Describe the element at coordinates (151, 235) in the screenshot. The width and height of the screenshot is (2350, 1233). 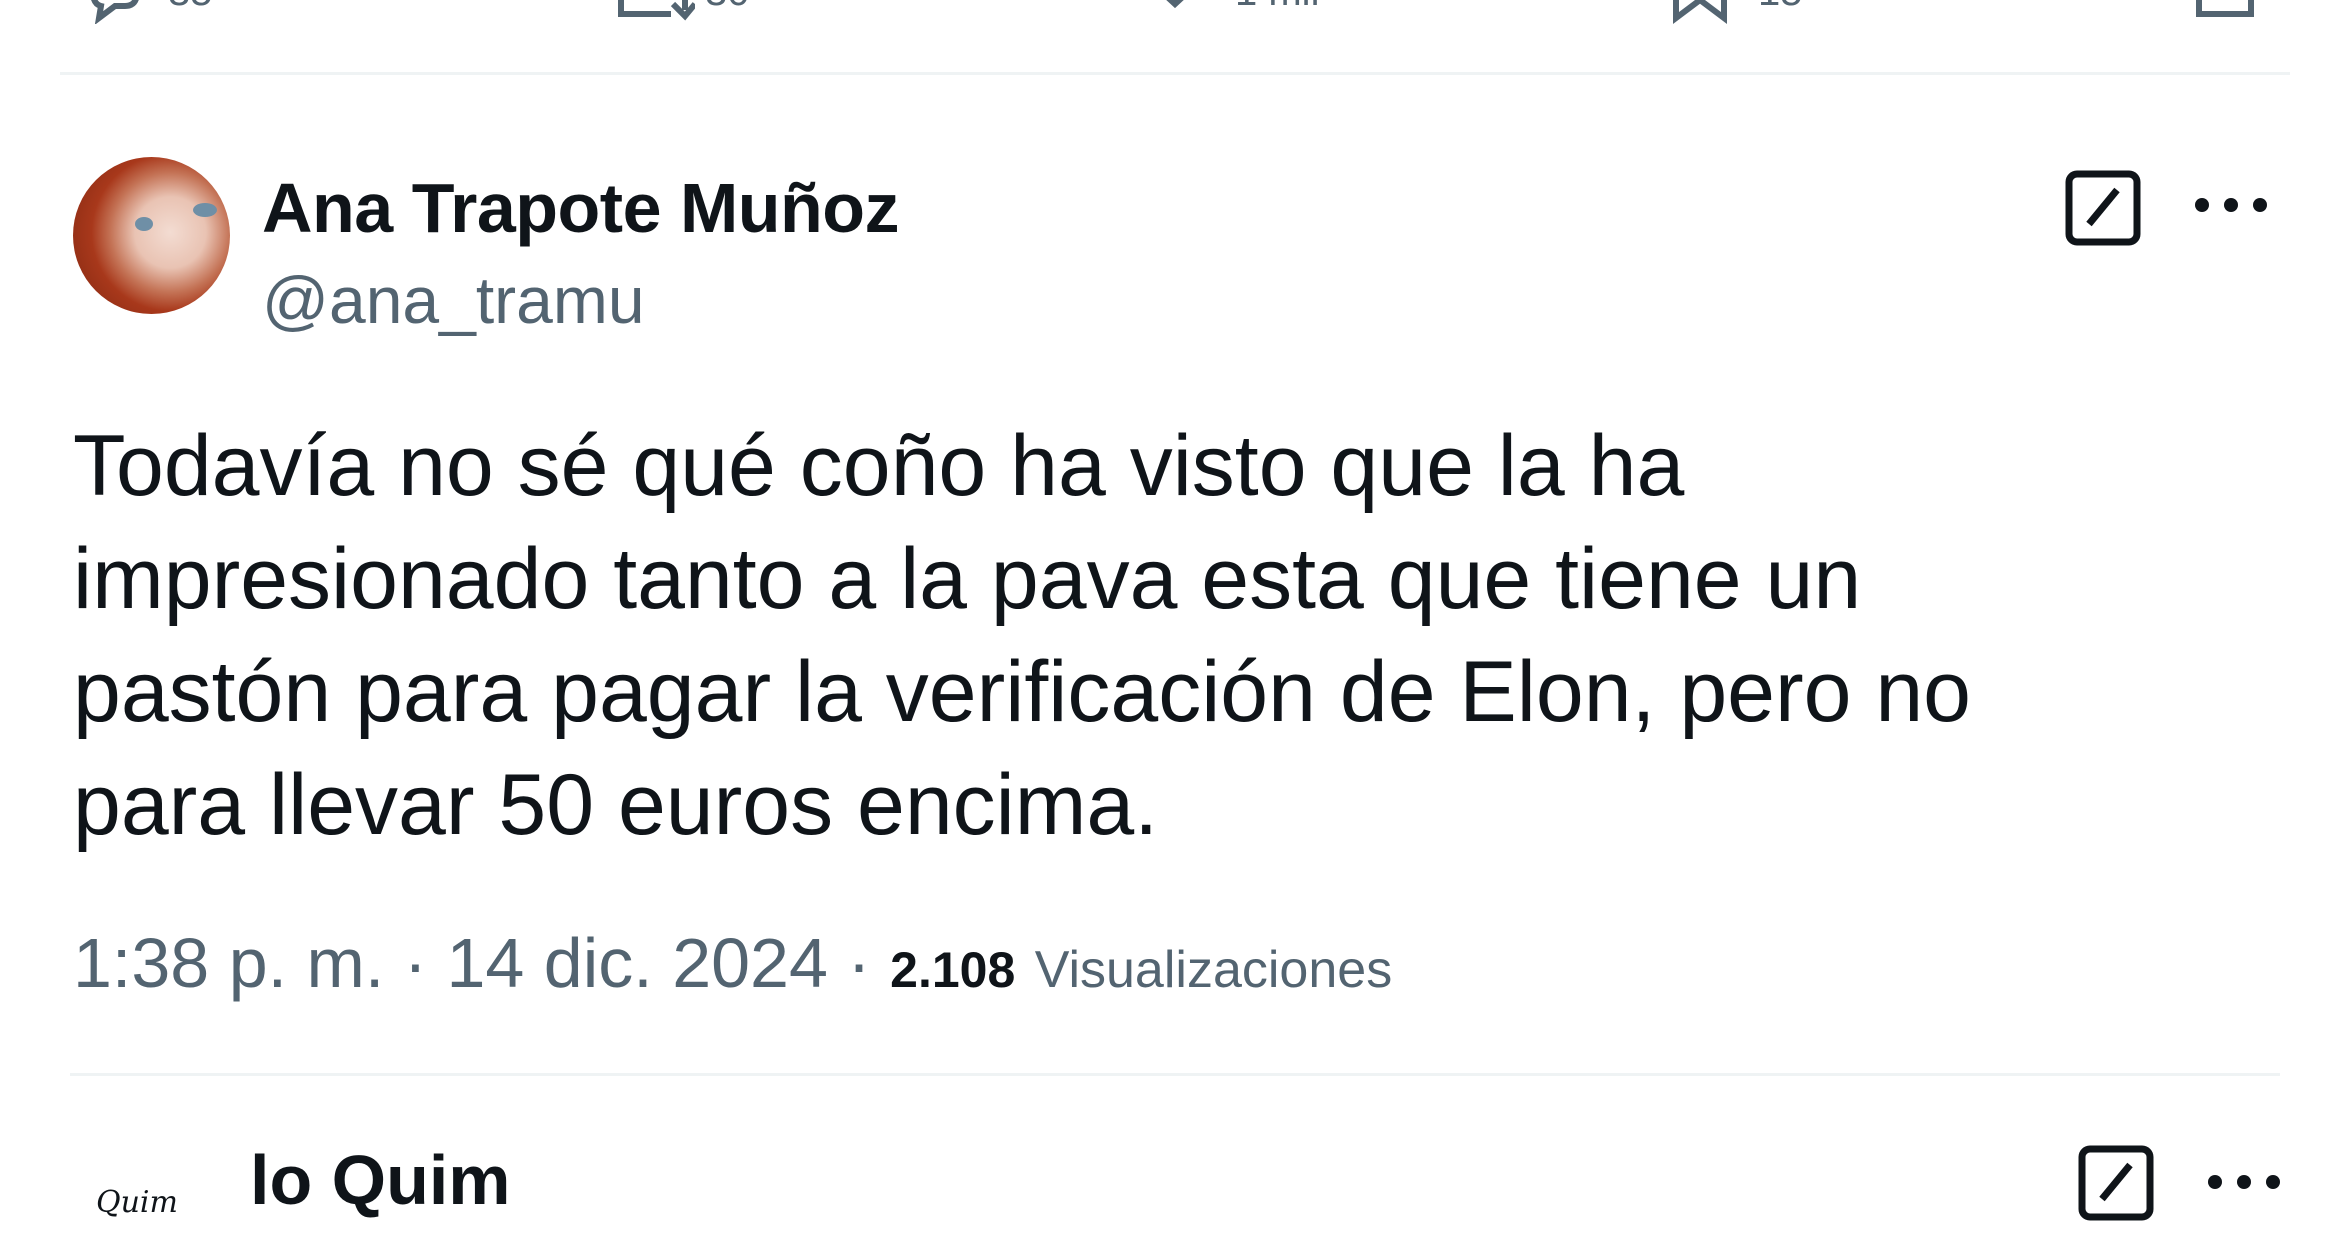
I see `avatar` at that location.